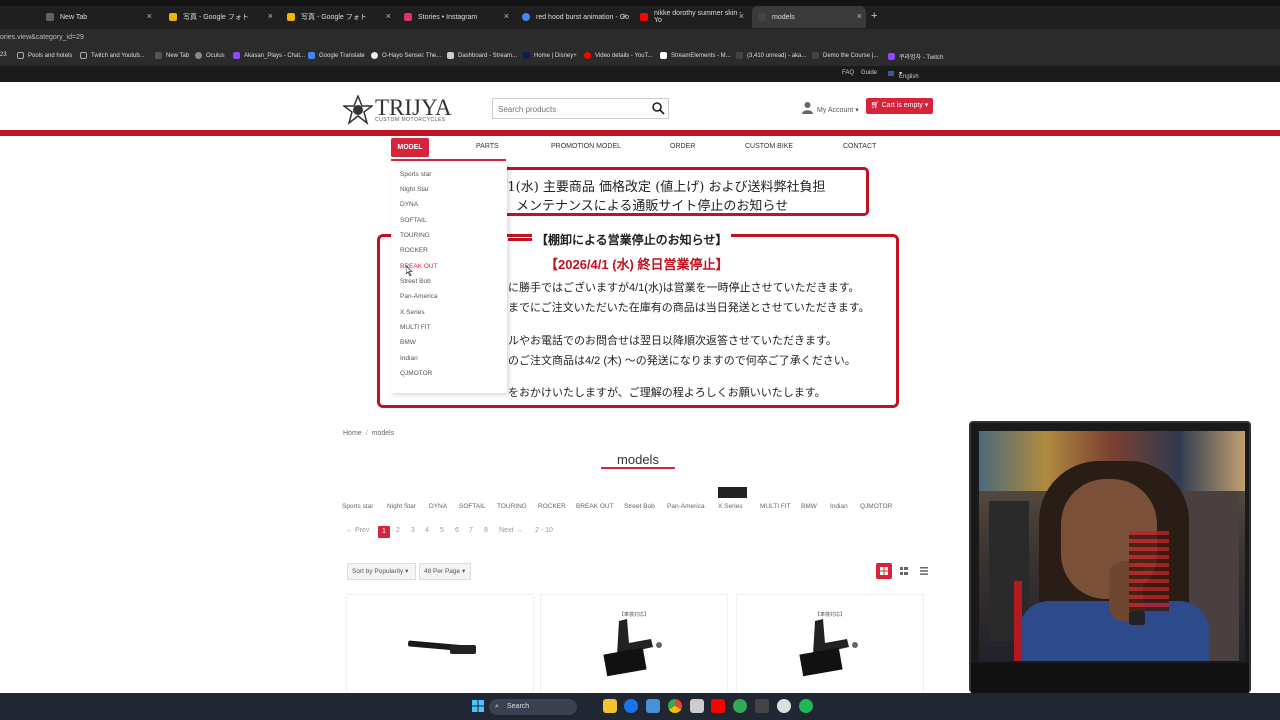 This screenshot has width=1280, height=720. I want to click on spotify-icon, so click(806, 706).